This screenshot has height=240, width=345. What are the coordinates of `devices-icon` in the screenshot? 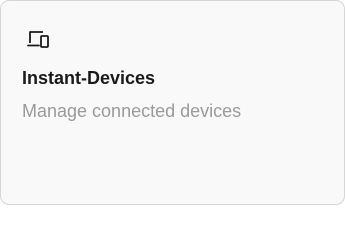 It's located at (39, 40).